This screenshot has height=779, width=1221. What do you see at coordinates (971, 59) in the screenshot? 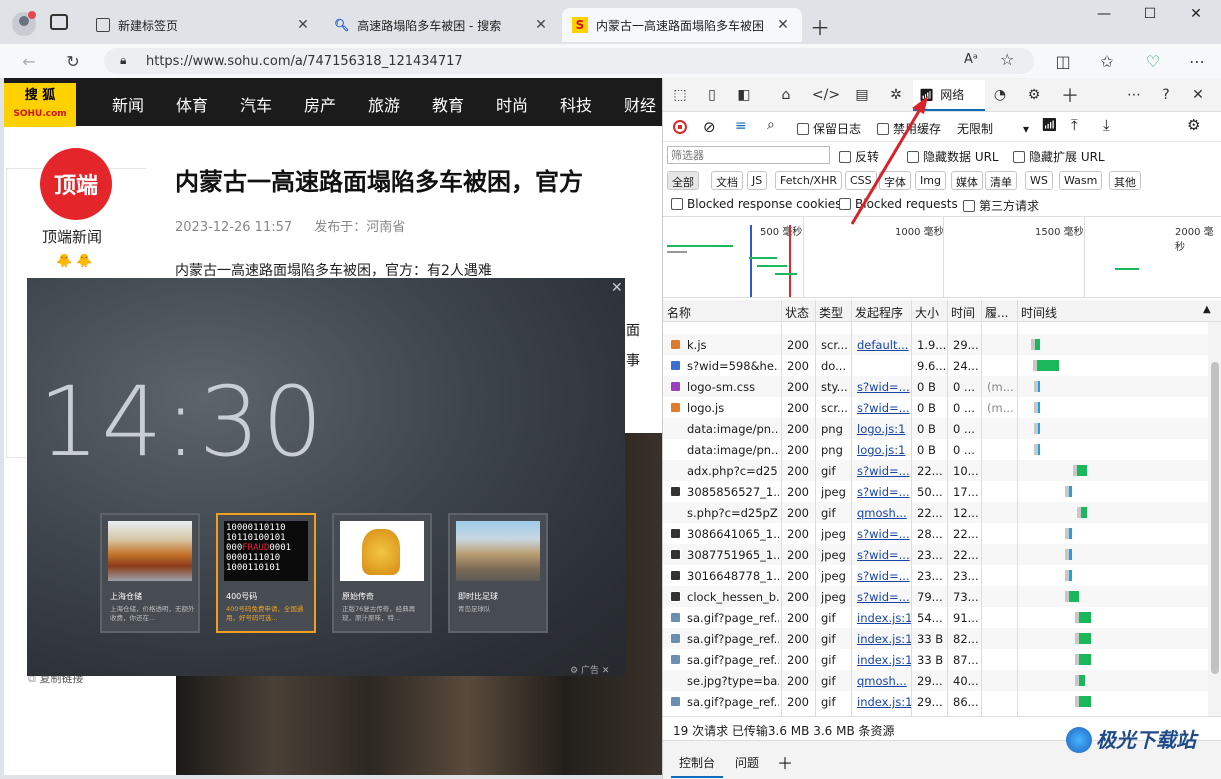
I see `read-aloud-icon: Aᵃ` at bounding box center [971, 59].